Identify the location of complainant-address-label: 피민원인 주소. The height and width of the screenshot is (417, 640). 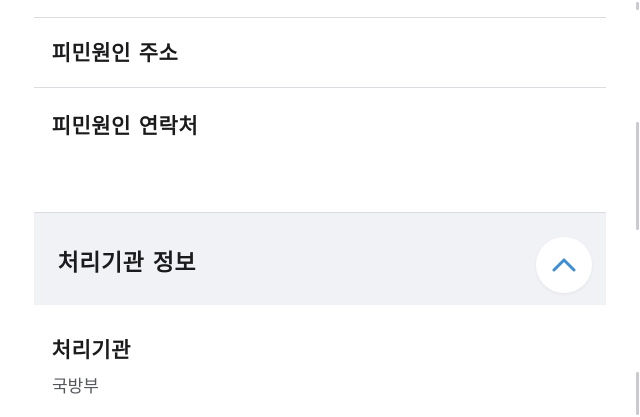
(115, 53).